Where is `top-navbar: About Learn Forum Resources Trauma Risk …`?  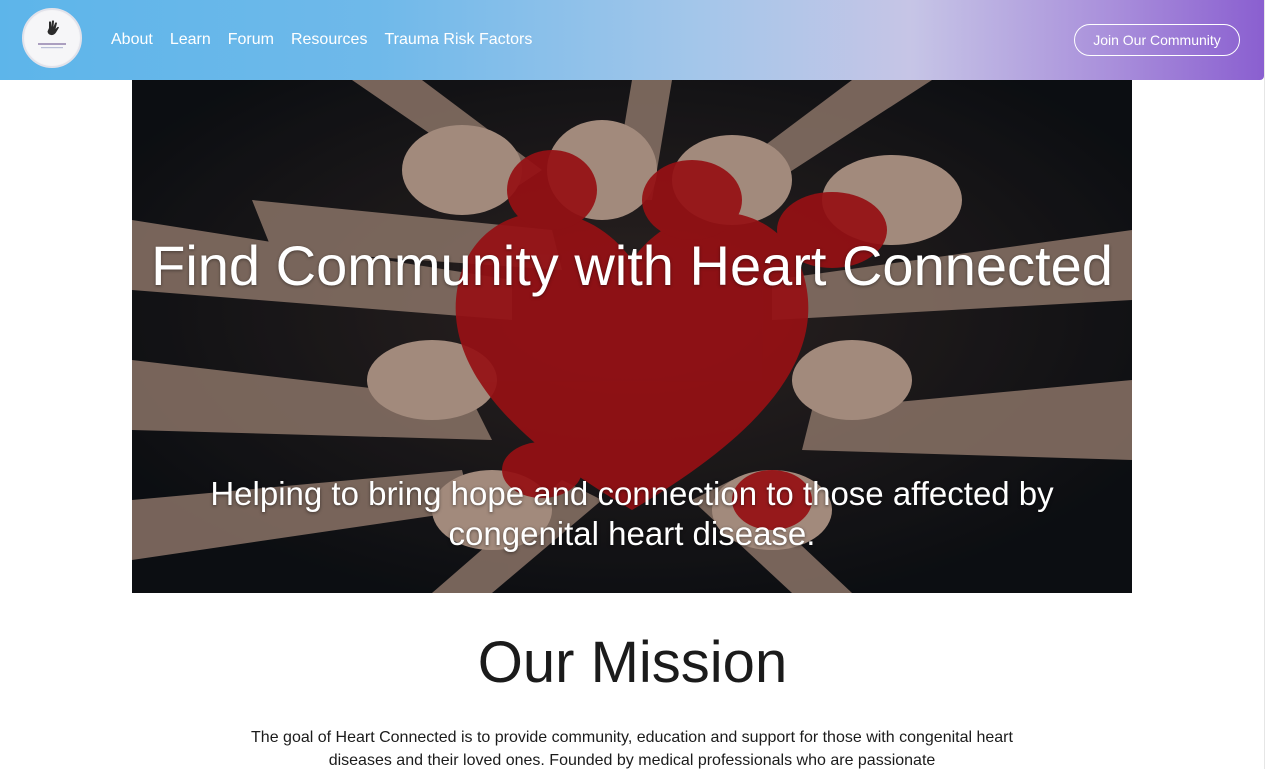 top-navbar: About Learn Forum Resources Trauma Risk … is located at coordinates (632, 40).